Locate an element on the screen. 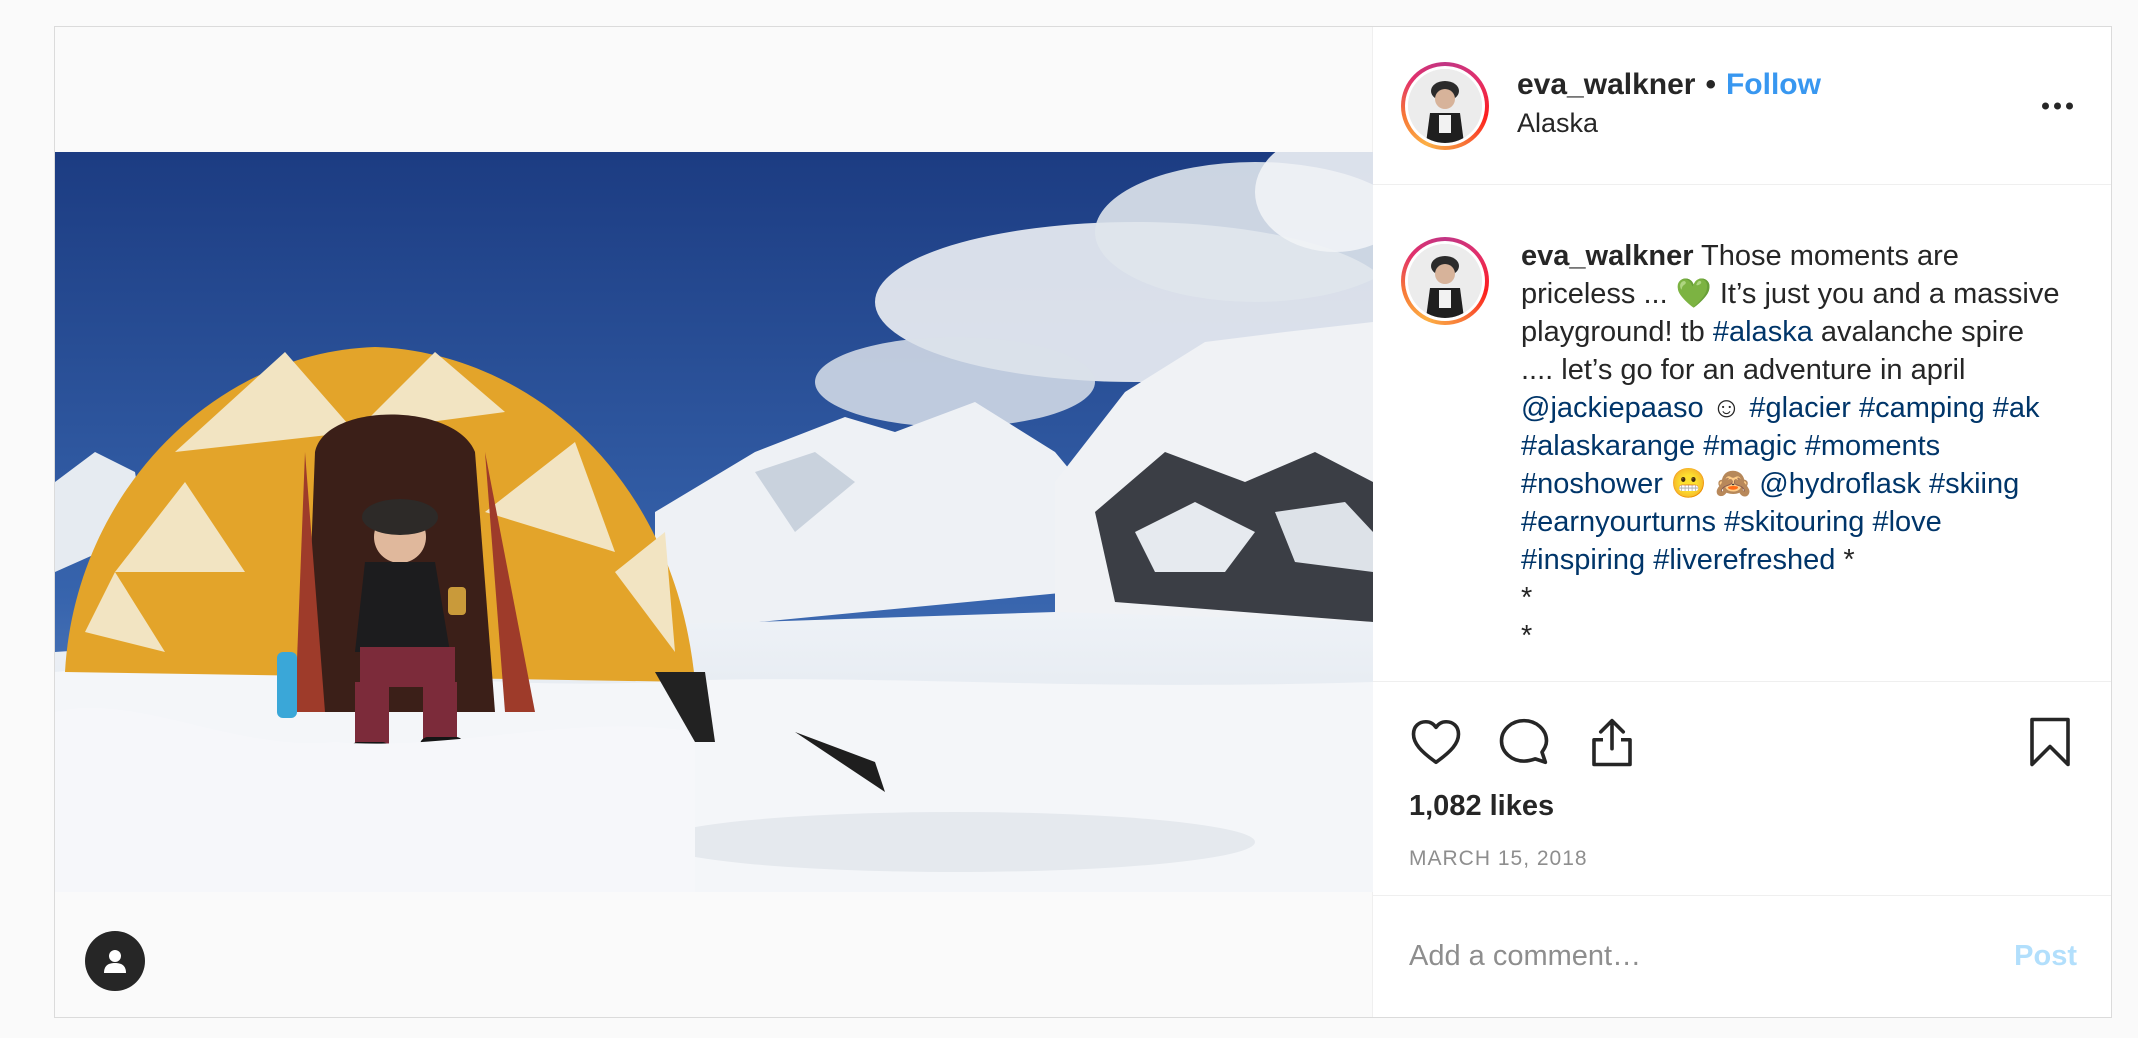  hashtag-link: #skitouring is located at coordinates (1794, 522).